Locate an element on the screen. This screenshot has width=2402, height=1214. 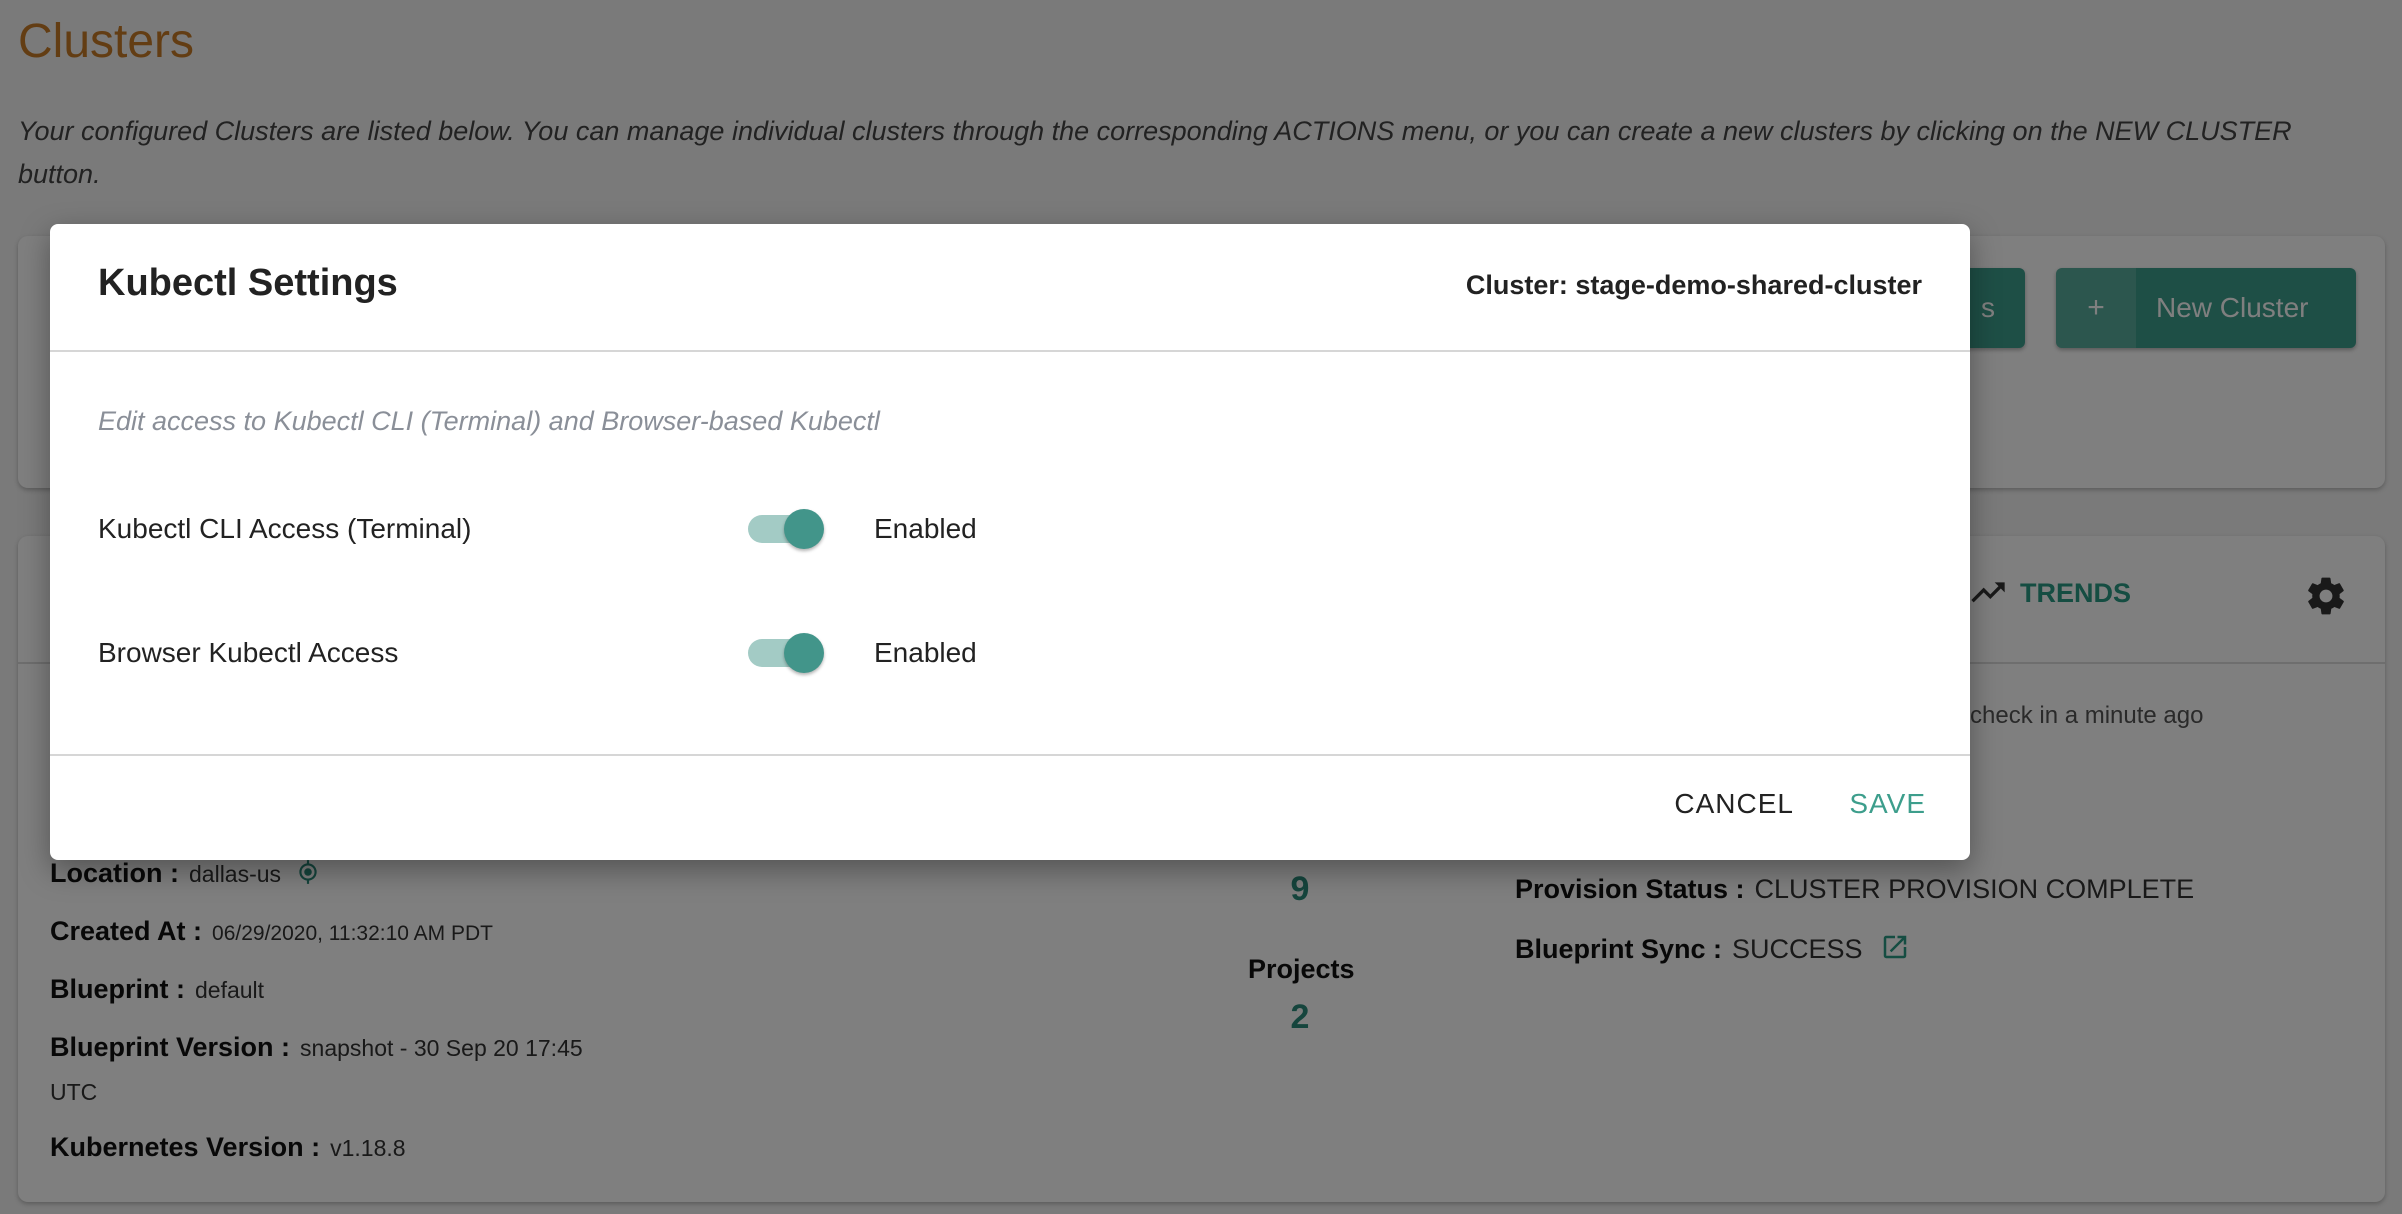
save-button: SAVE is located at coordinates (1887, 804).